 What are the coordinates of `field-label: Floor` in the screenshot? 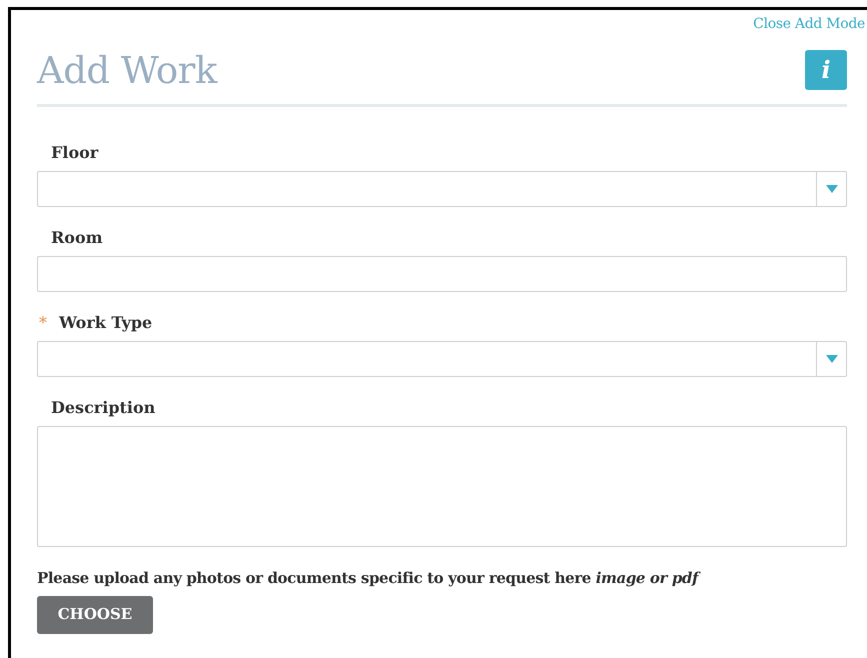 It's located at (74, 153).